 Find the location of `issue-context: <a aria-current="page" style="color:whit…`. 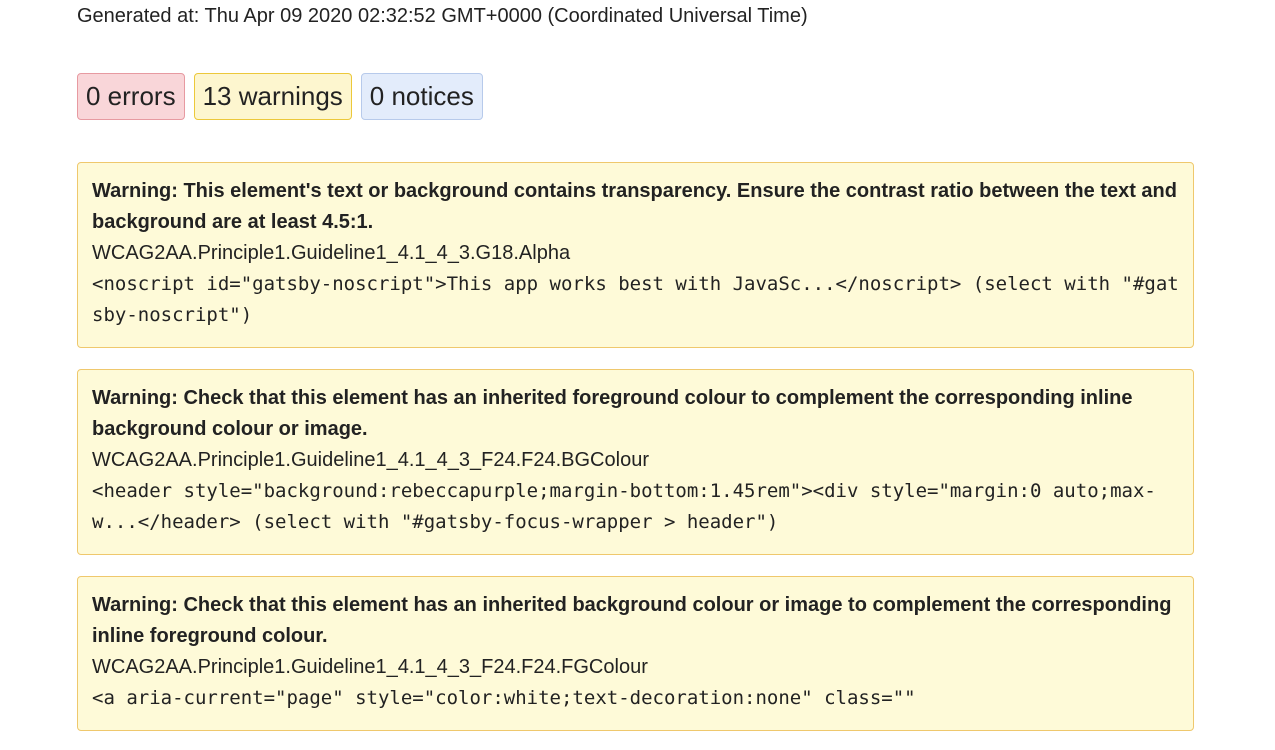

issue-context: <a aria-current="page" style="color:whit… is located at coordinates (504, 698).